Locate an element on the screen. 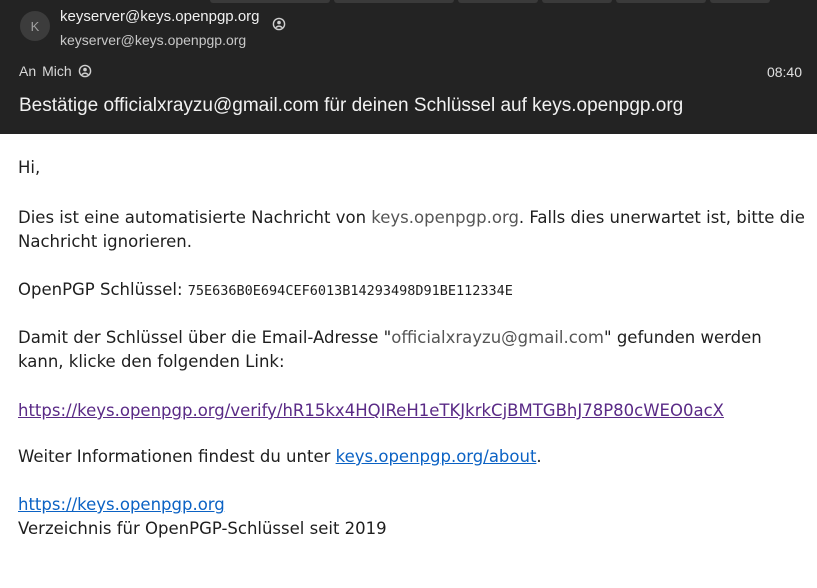  about-link: keys.openpgp.org/about is located at coordinates (436, 456).